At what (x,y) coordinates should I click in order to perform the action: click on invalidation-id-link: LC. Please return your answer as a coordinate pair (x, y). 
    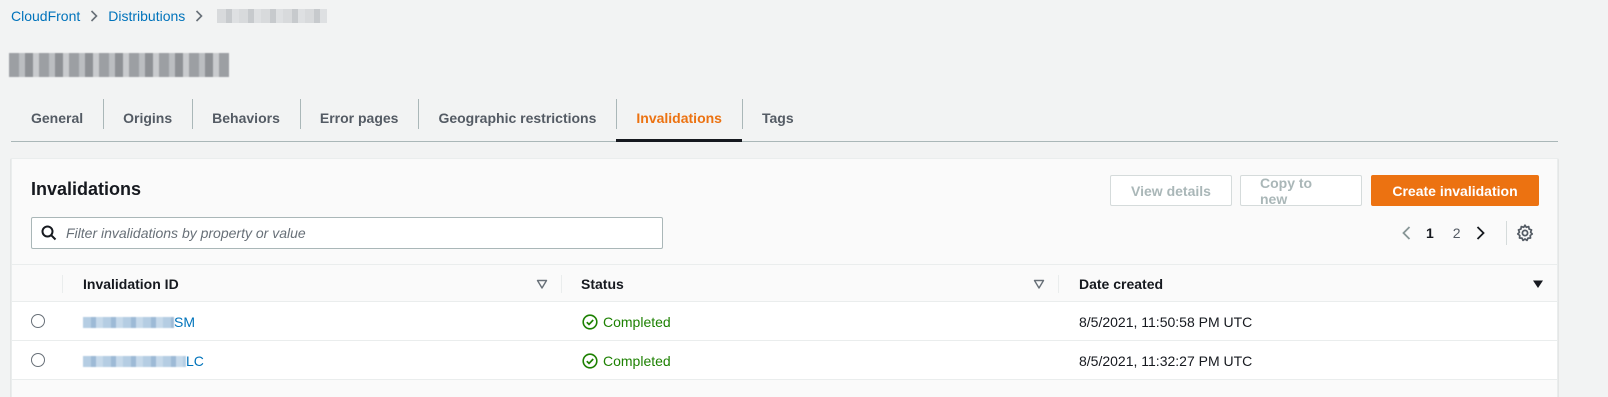
    Looking at the image, I should click on (143, 361).